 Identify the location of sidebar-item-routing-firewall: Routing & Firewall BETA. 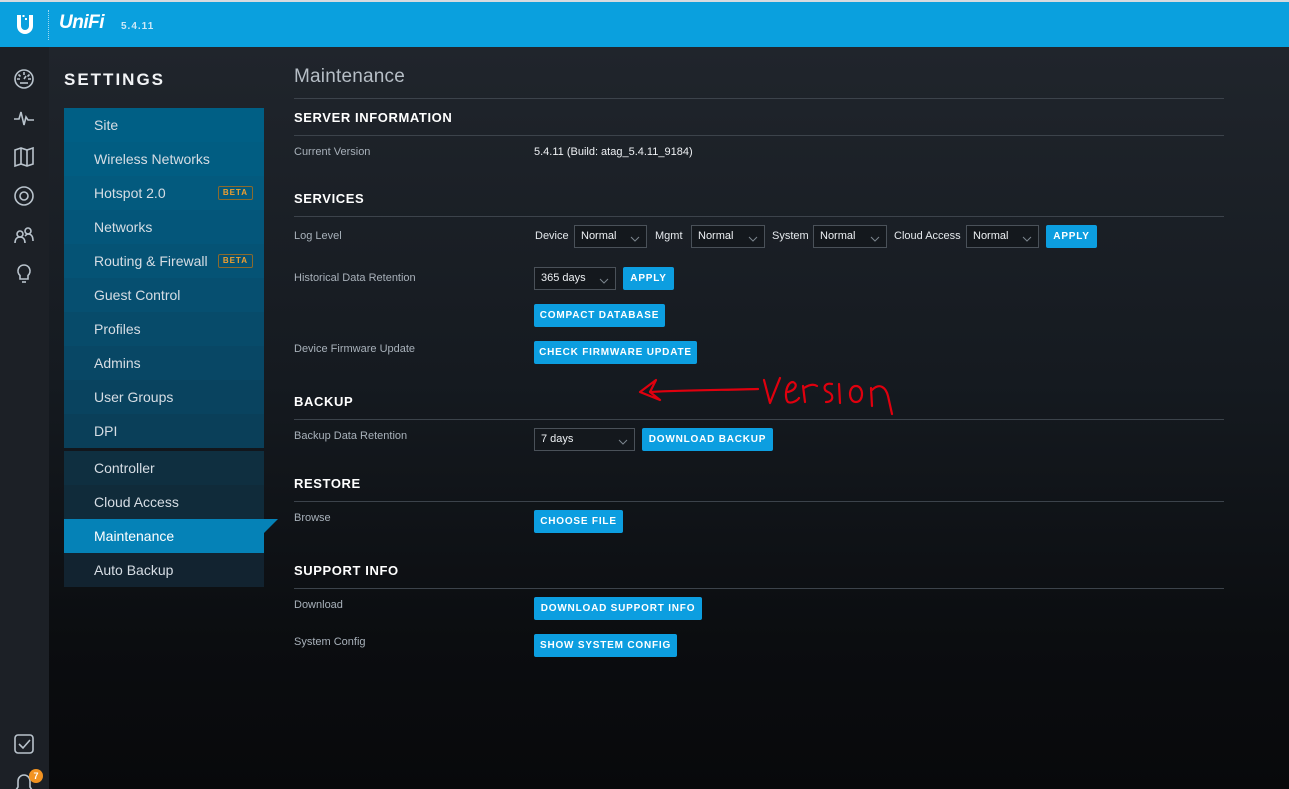
(164, 261).